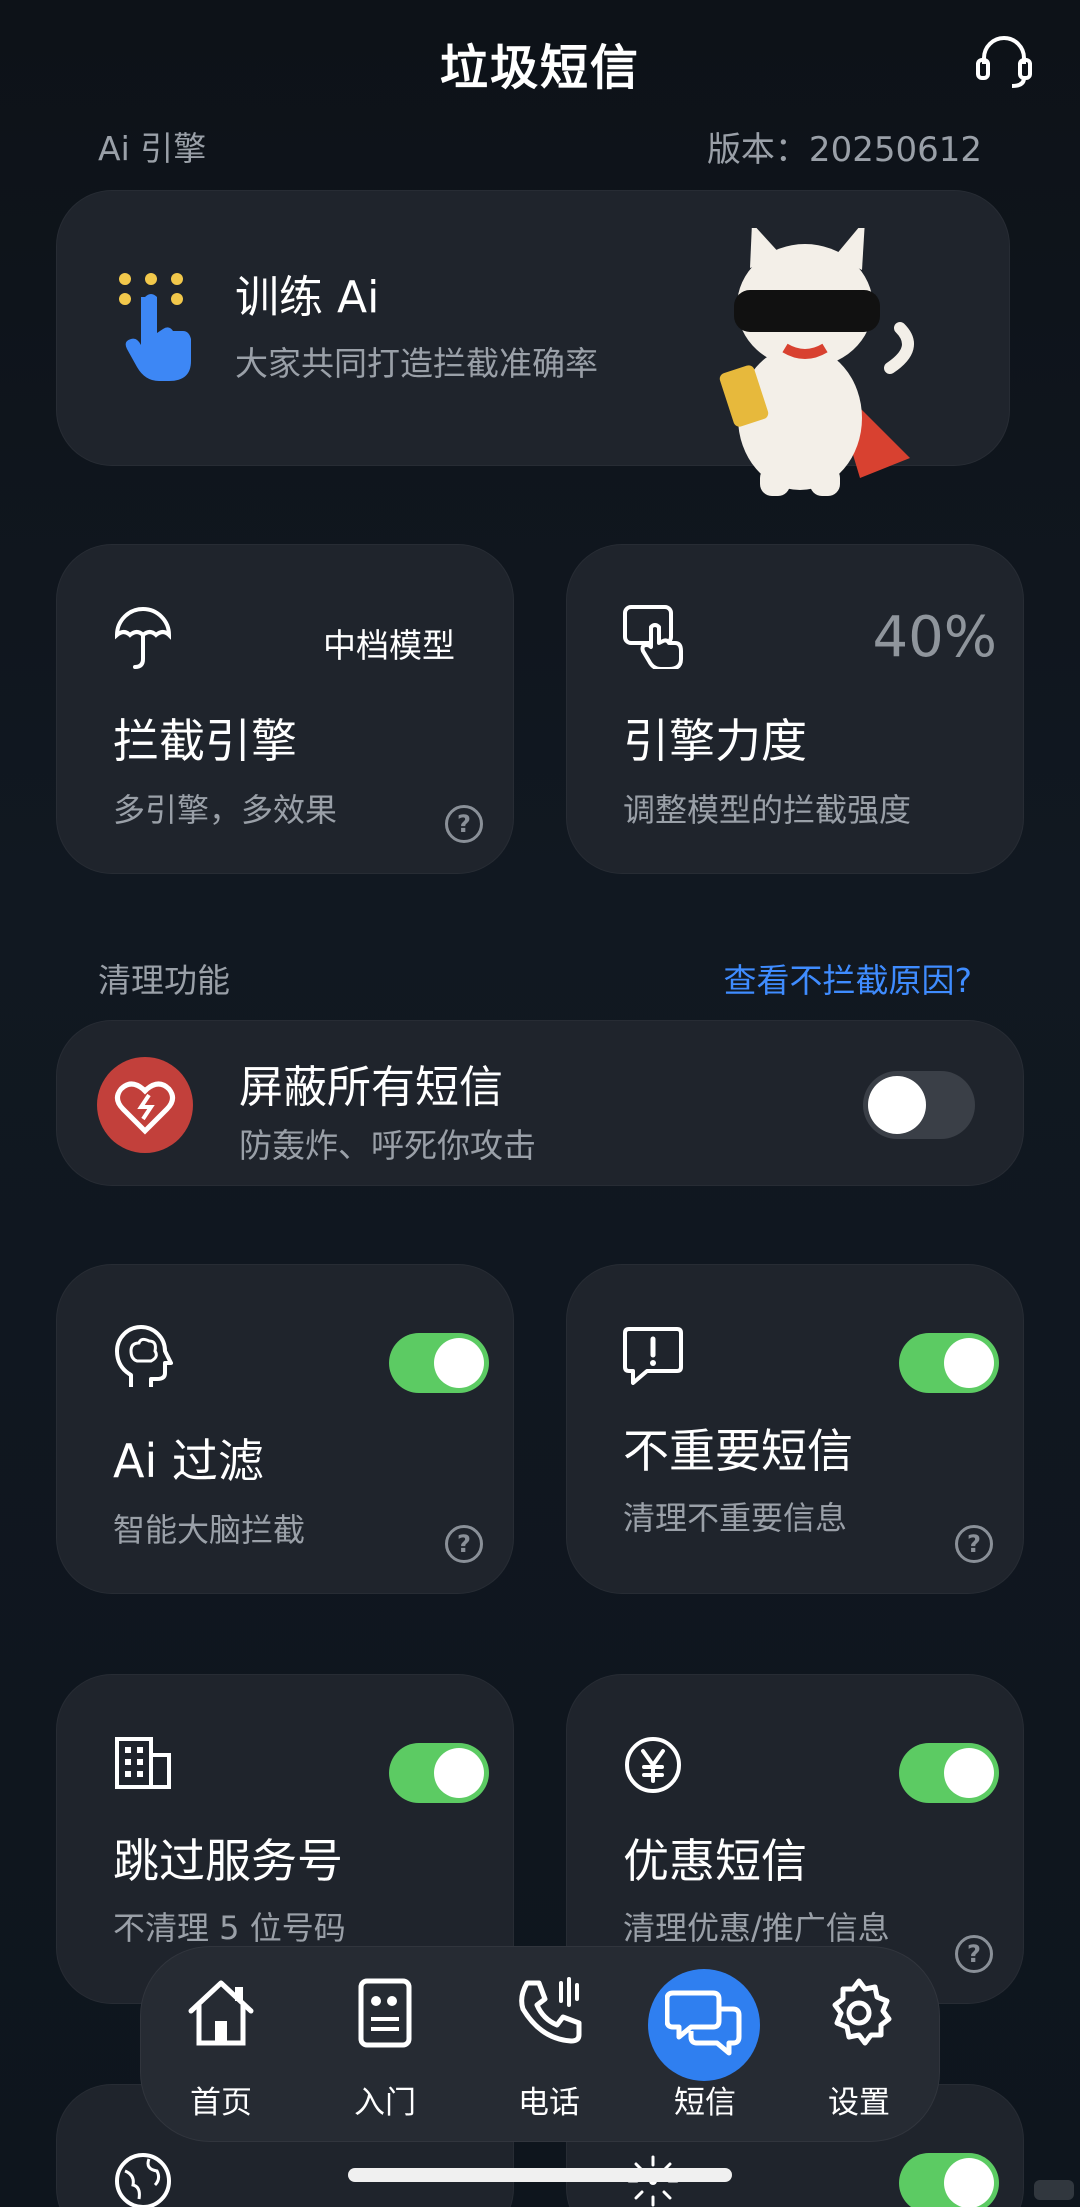 The height and width of the screenshot is (2207, 1080). What do you see at coordinates (385, 2013) in the screenshot?
I see `guide-icon` at bounding box center [385, 2013].